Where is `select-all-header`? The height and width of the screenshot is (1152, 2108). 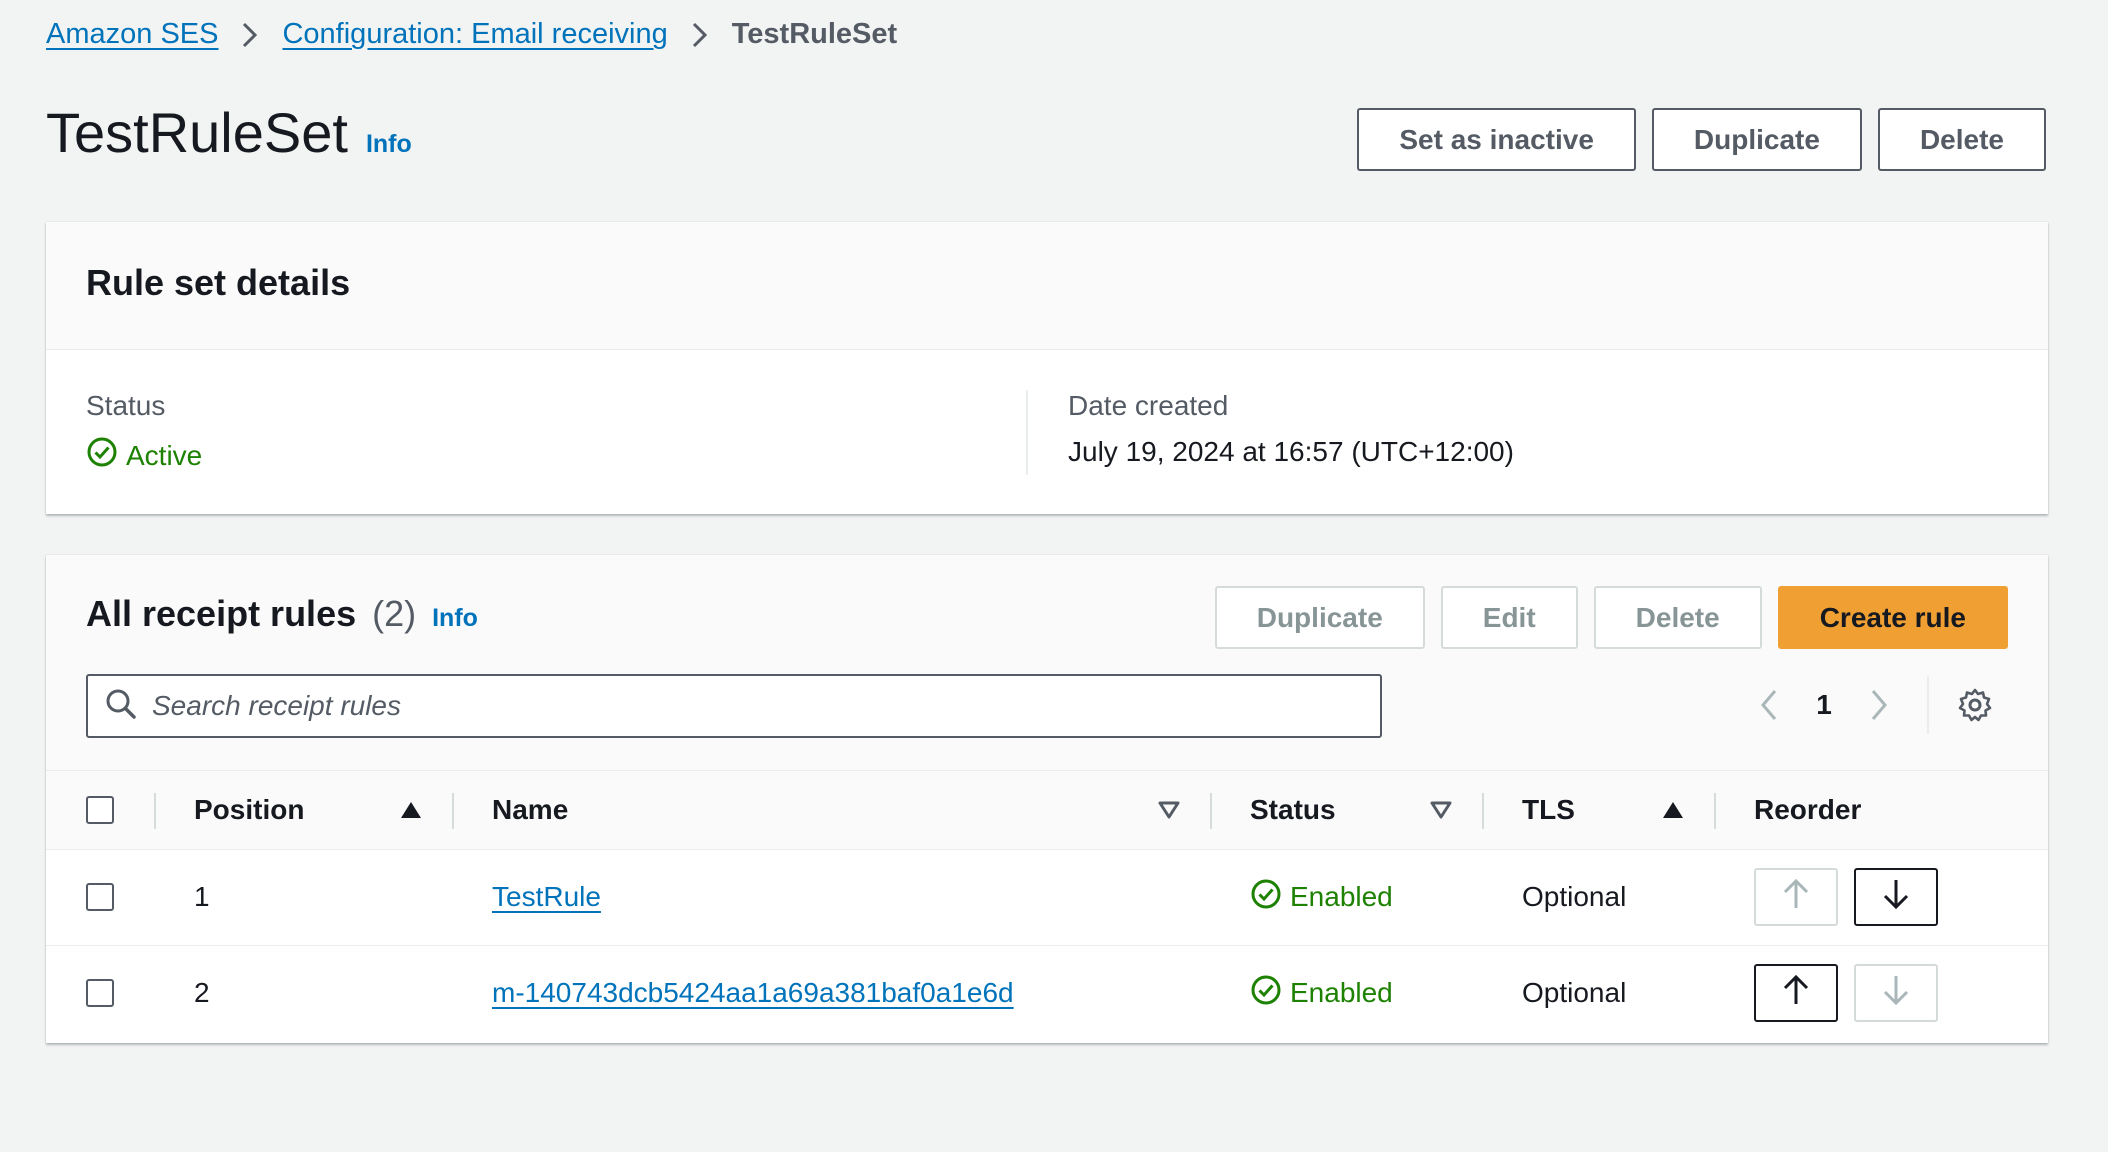
select-all-header is located at coordinates (100, 810).